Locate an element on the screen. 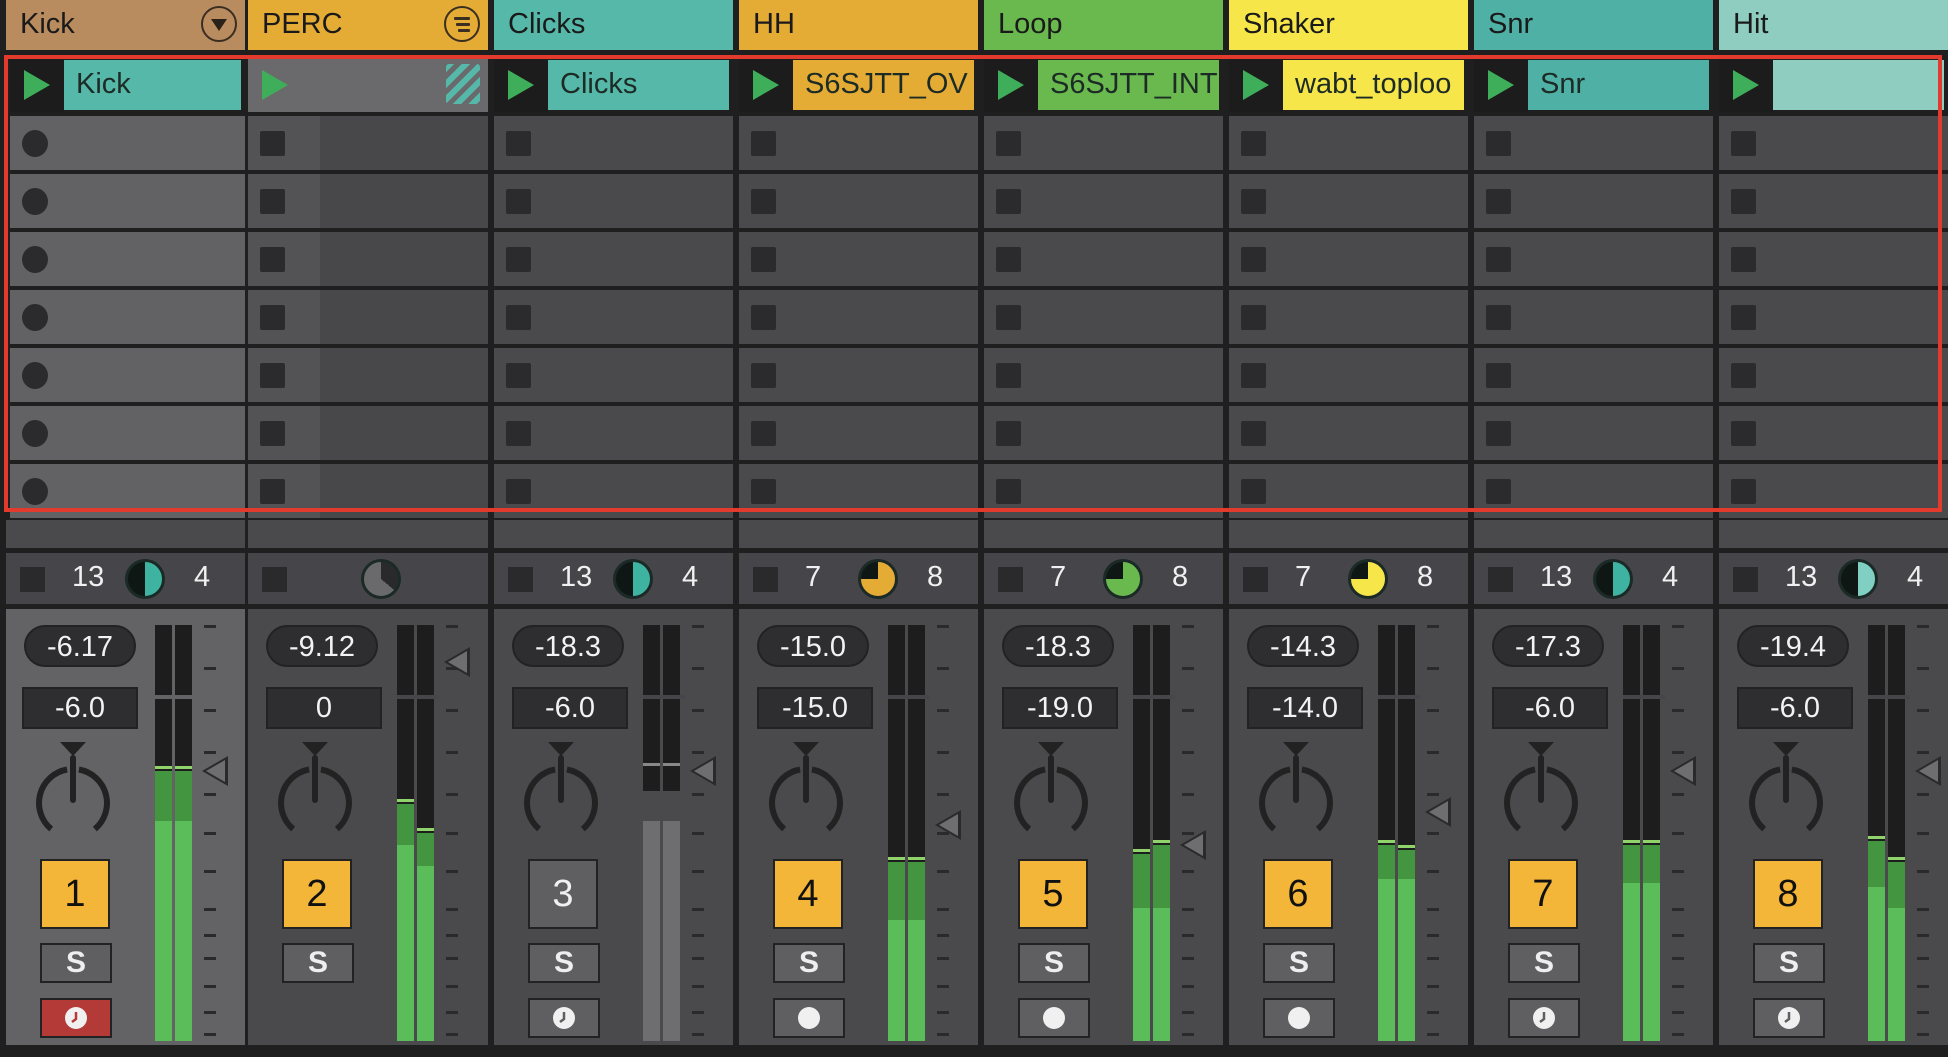  clip-slot: wabt_toploo is located at coordinates (1348, 85).